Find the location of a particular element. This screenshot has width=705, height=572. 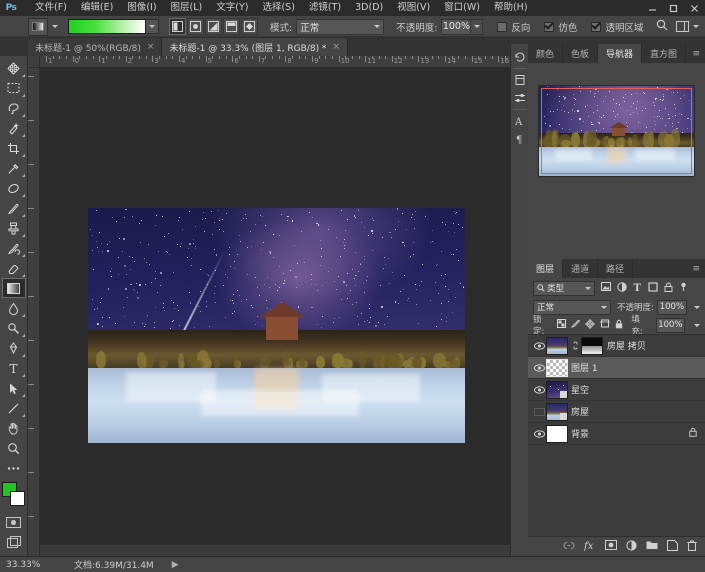

layers-panel-menu-icon: ≡ is located at coordinates (696, 269).